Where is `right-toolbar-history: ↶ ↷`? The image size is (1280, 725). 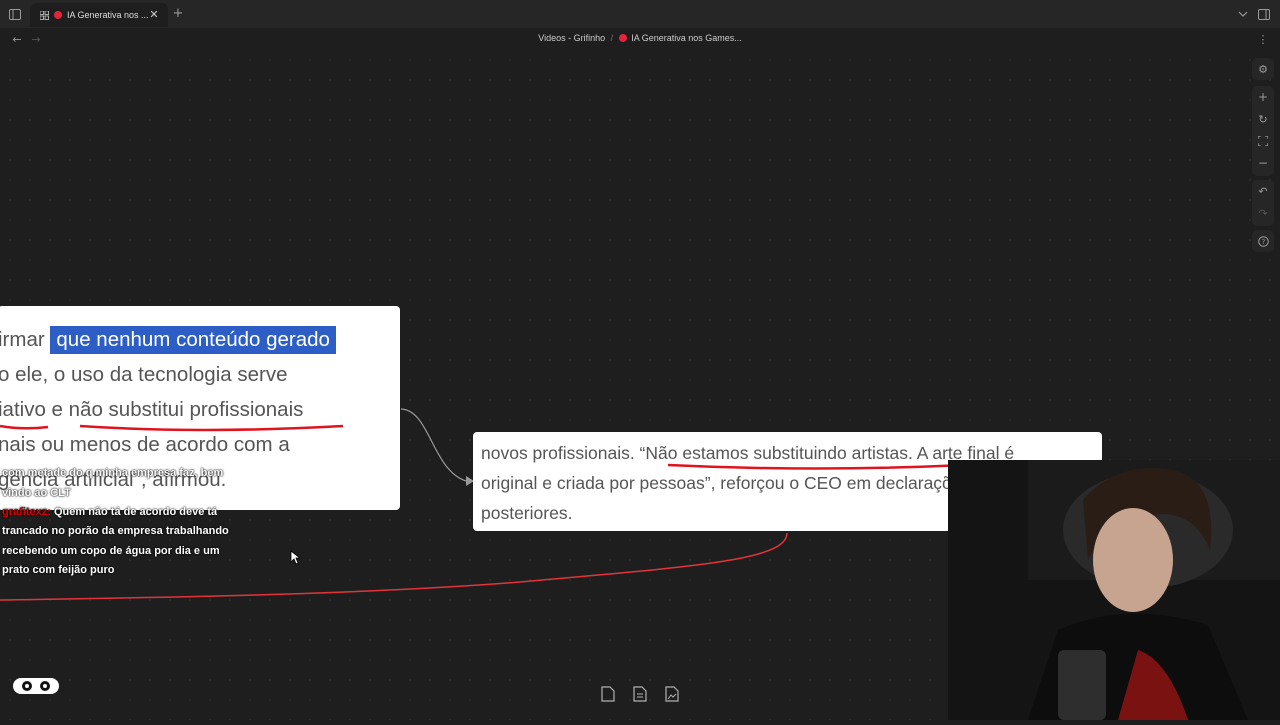
right-toolbar-history: ↶ ↷ is located at coordinates (1263, 203).